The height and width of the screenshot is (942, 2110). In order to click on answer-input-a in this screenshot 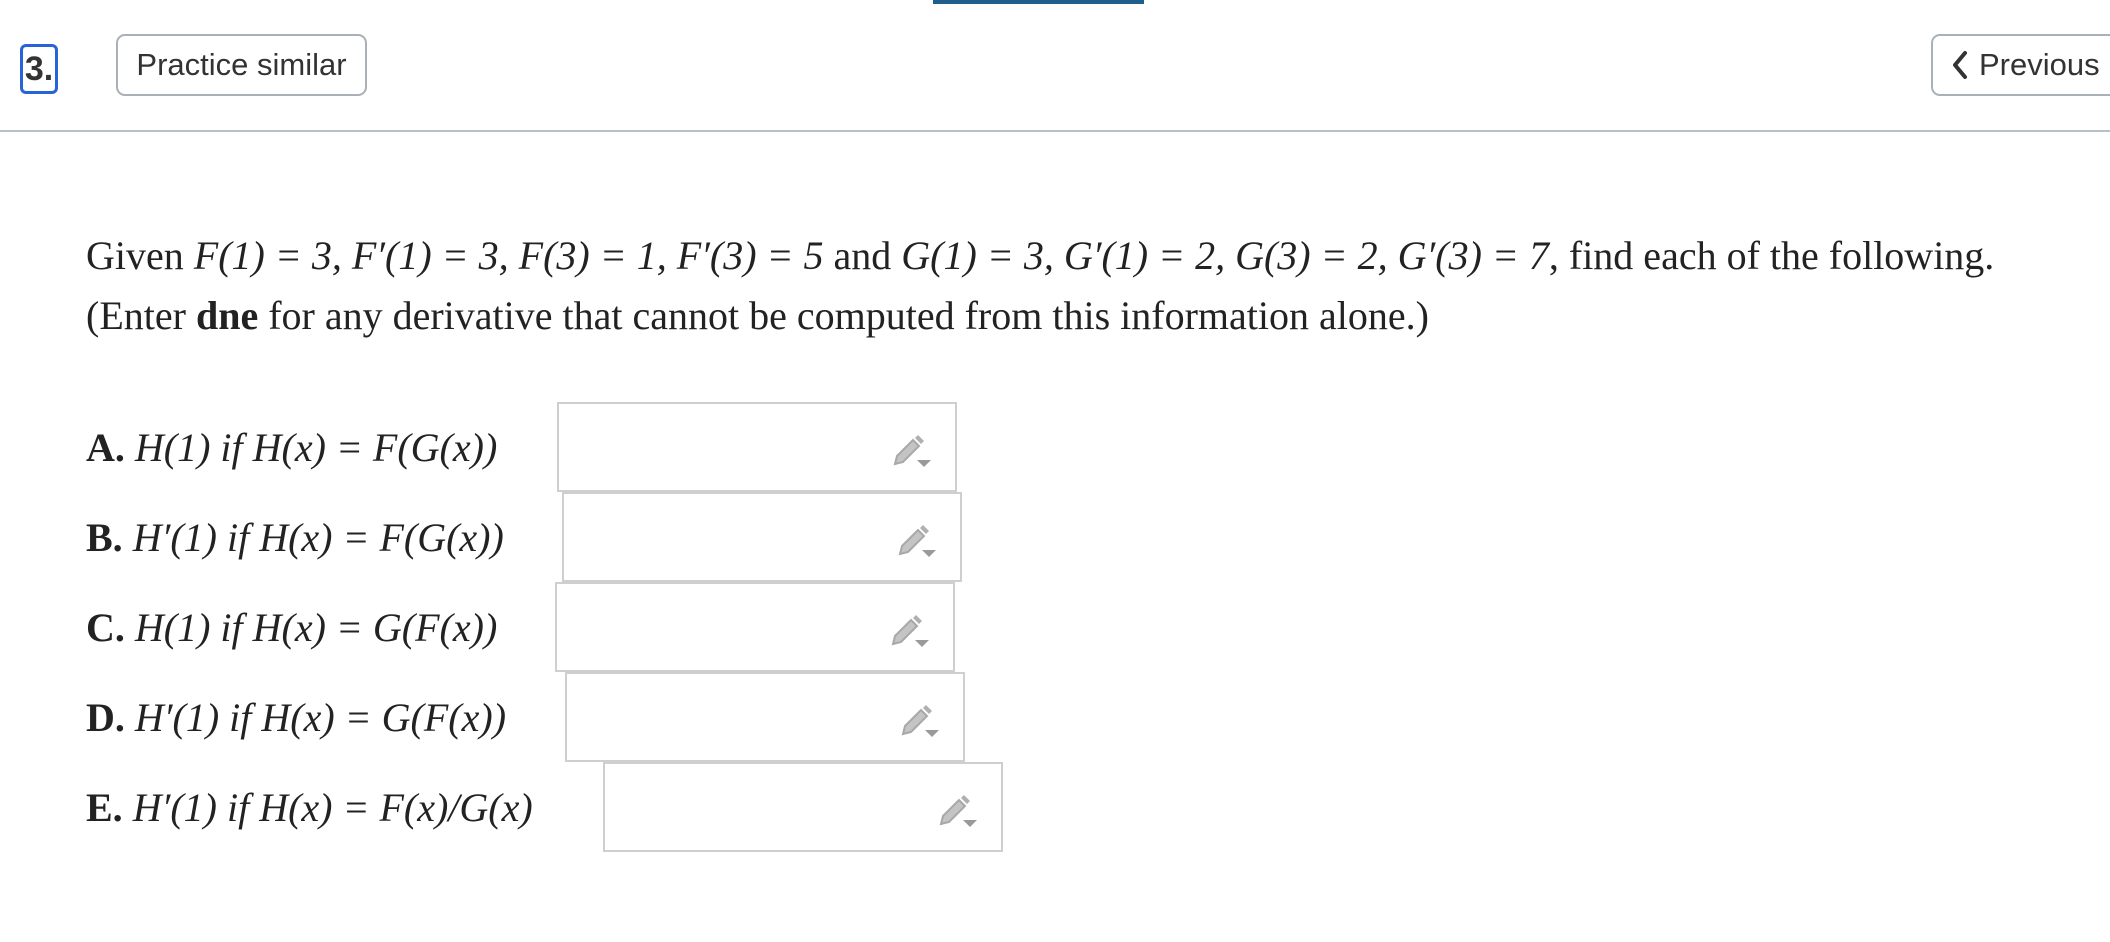, I will do `click(757, 447)`.